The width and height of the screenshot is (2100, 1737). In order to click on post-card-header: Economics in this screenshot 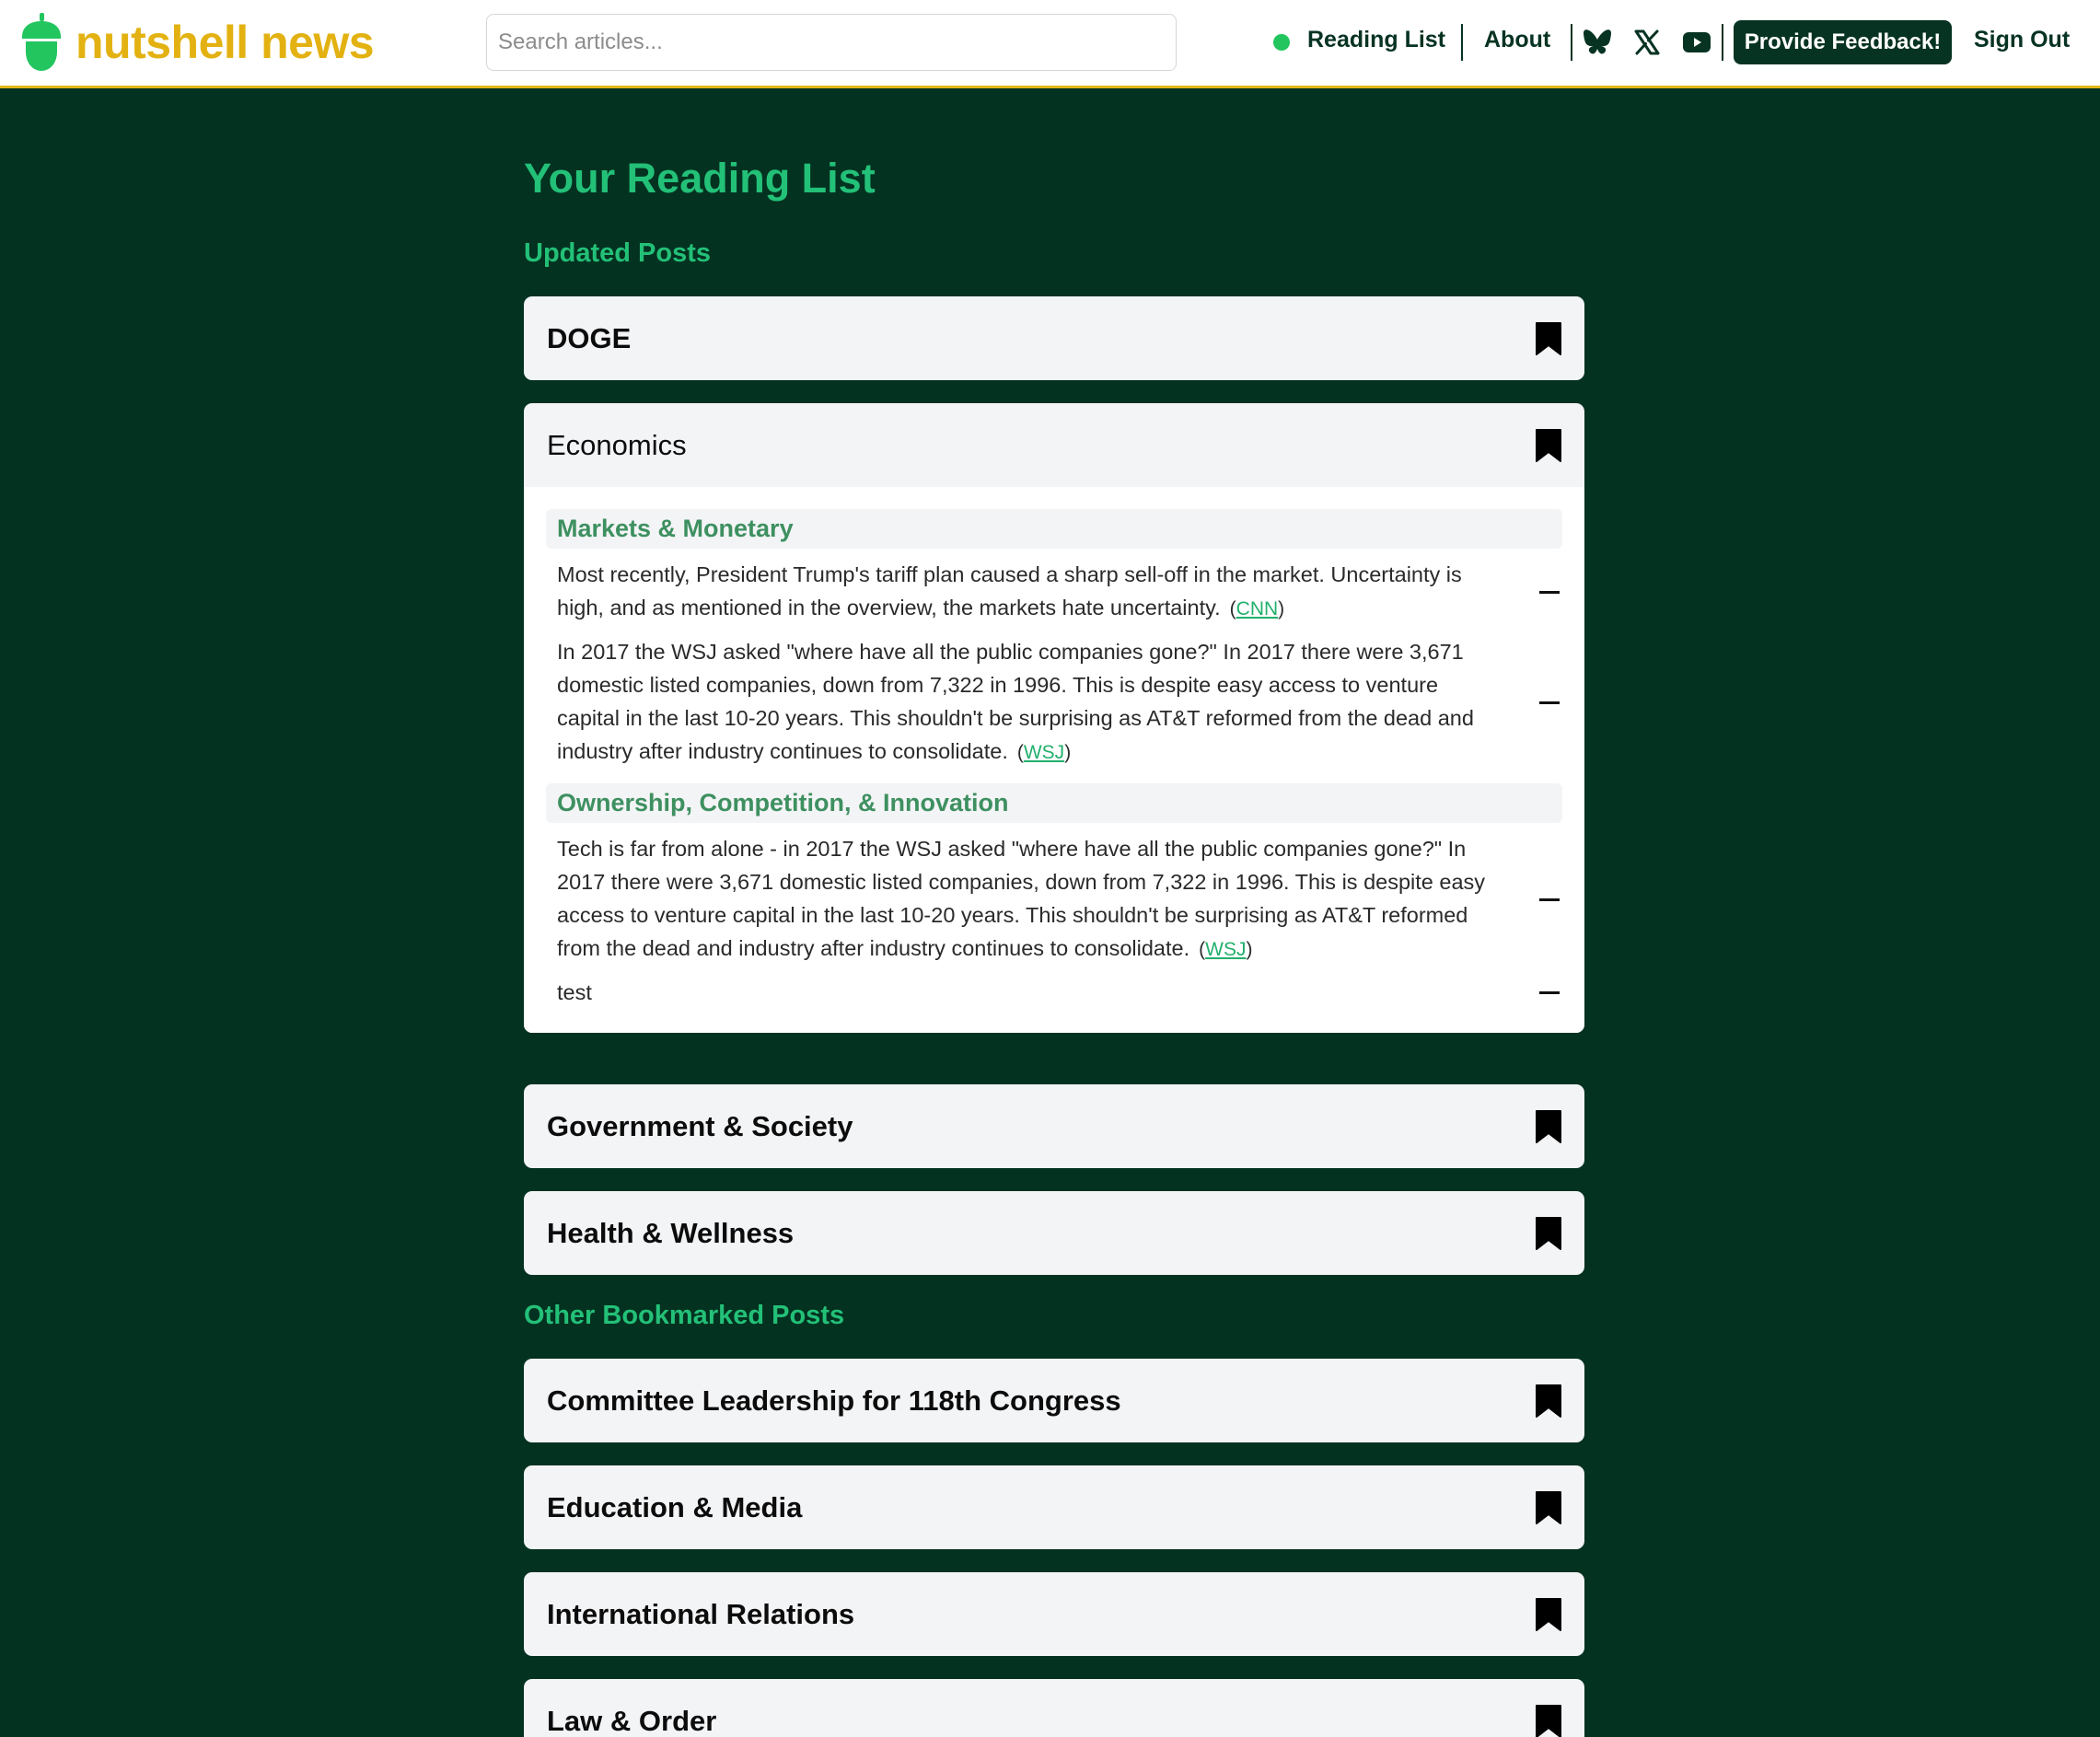, I will do `click(1054, 445)`.